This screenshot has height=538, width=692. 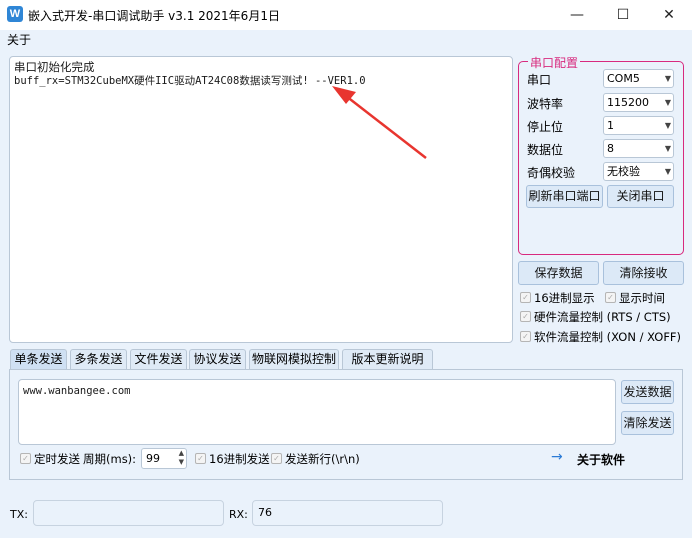 What do you see at coordinates (19, 39) in the screenshot?
I see `menu-about: 关于` at bounding box center [19, 39].